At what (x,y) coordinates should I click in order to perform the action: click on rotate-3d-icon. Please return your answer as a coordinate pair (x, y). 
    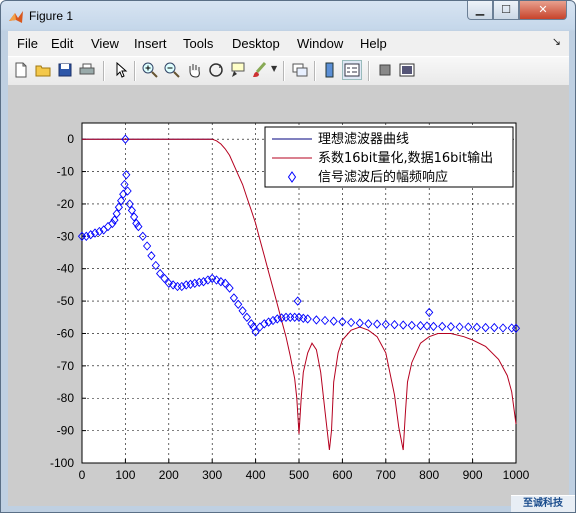
    Looking at the image, I should click on (216, 70).